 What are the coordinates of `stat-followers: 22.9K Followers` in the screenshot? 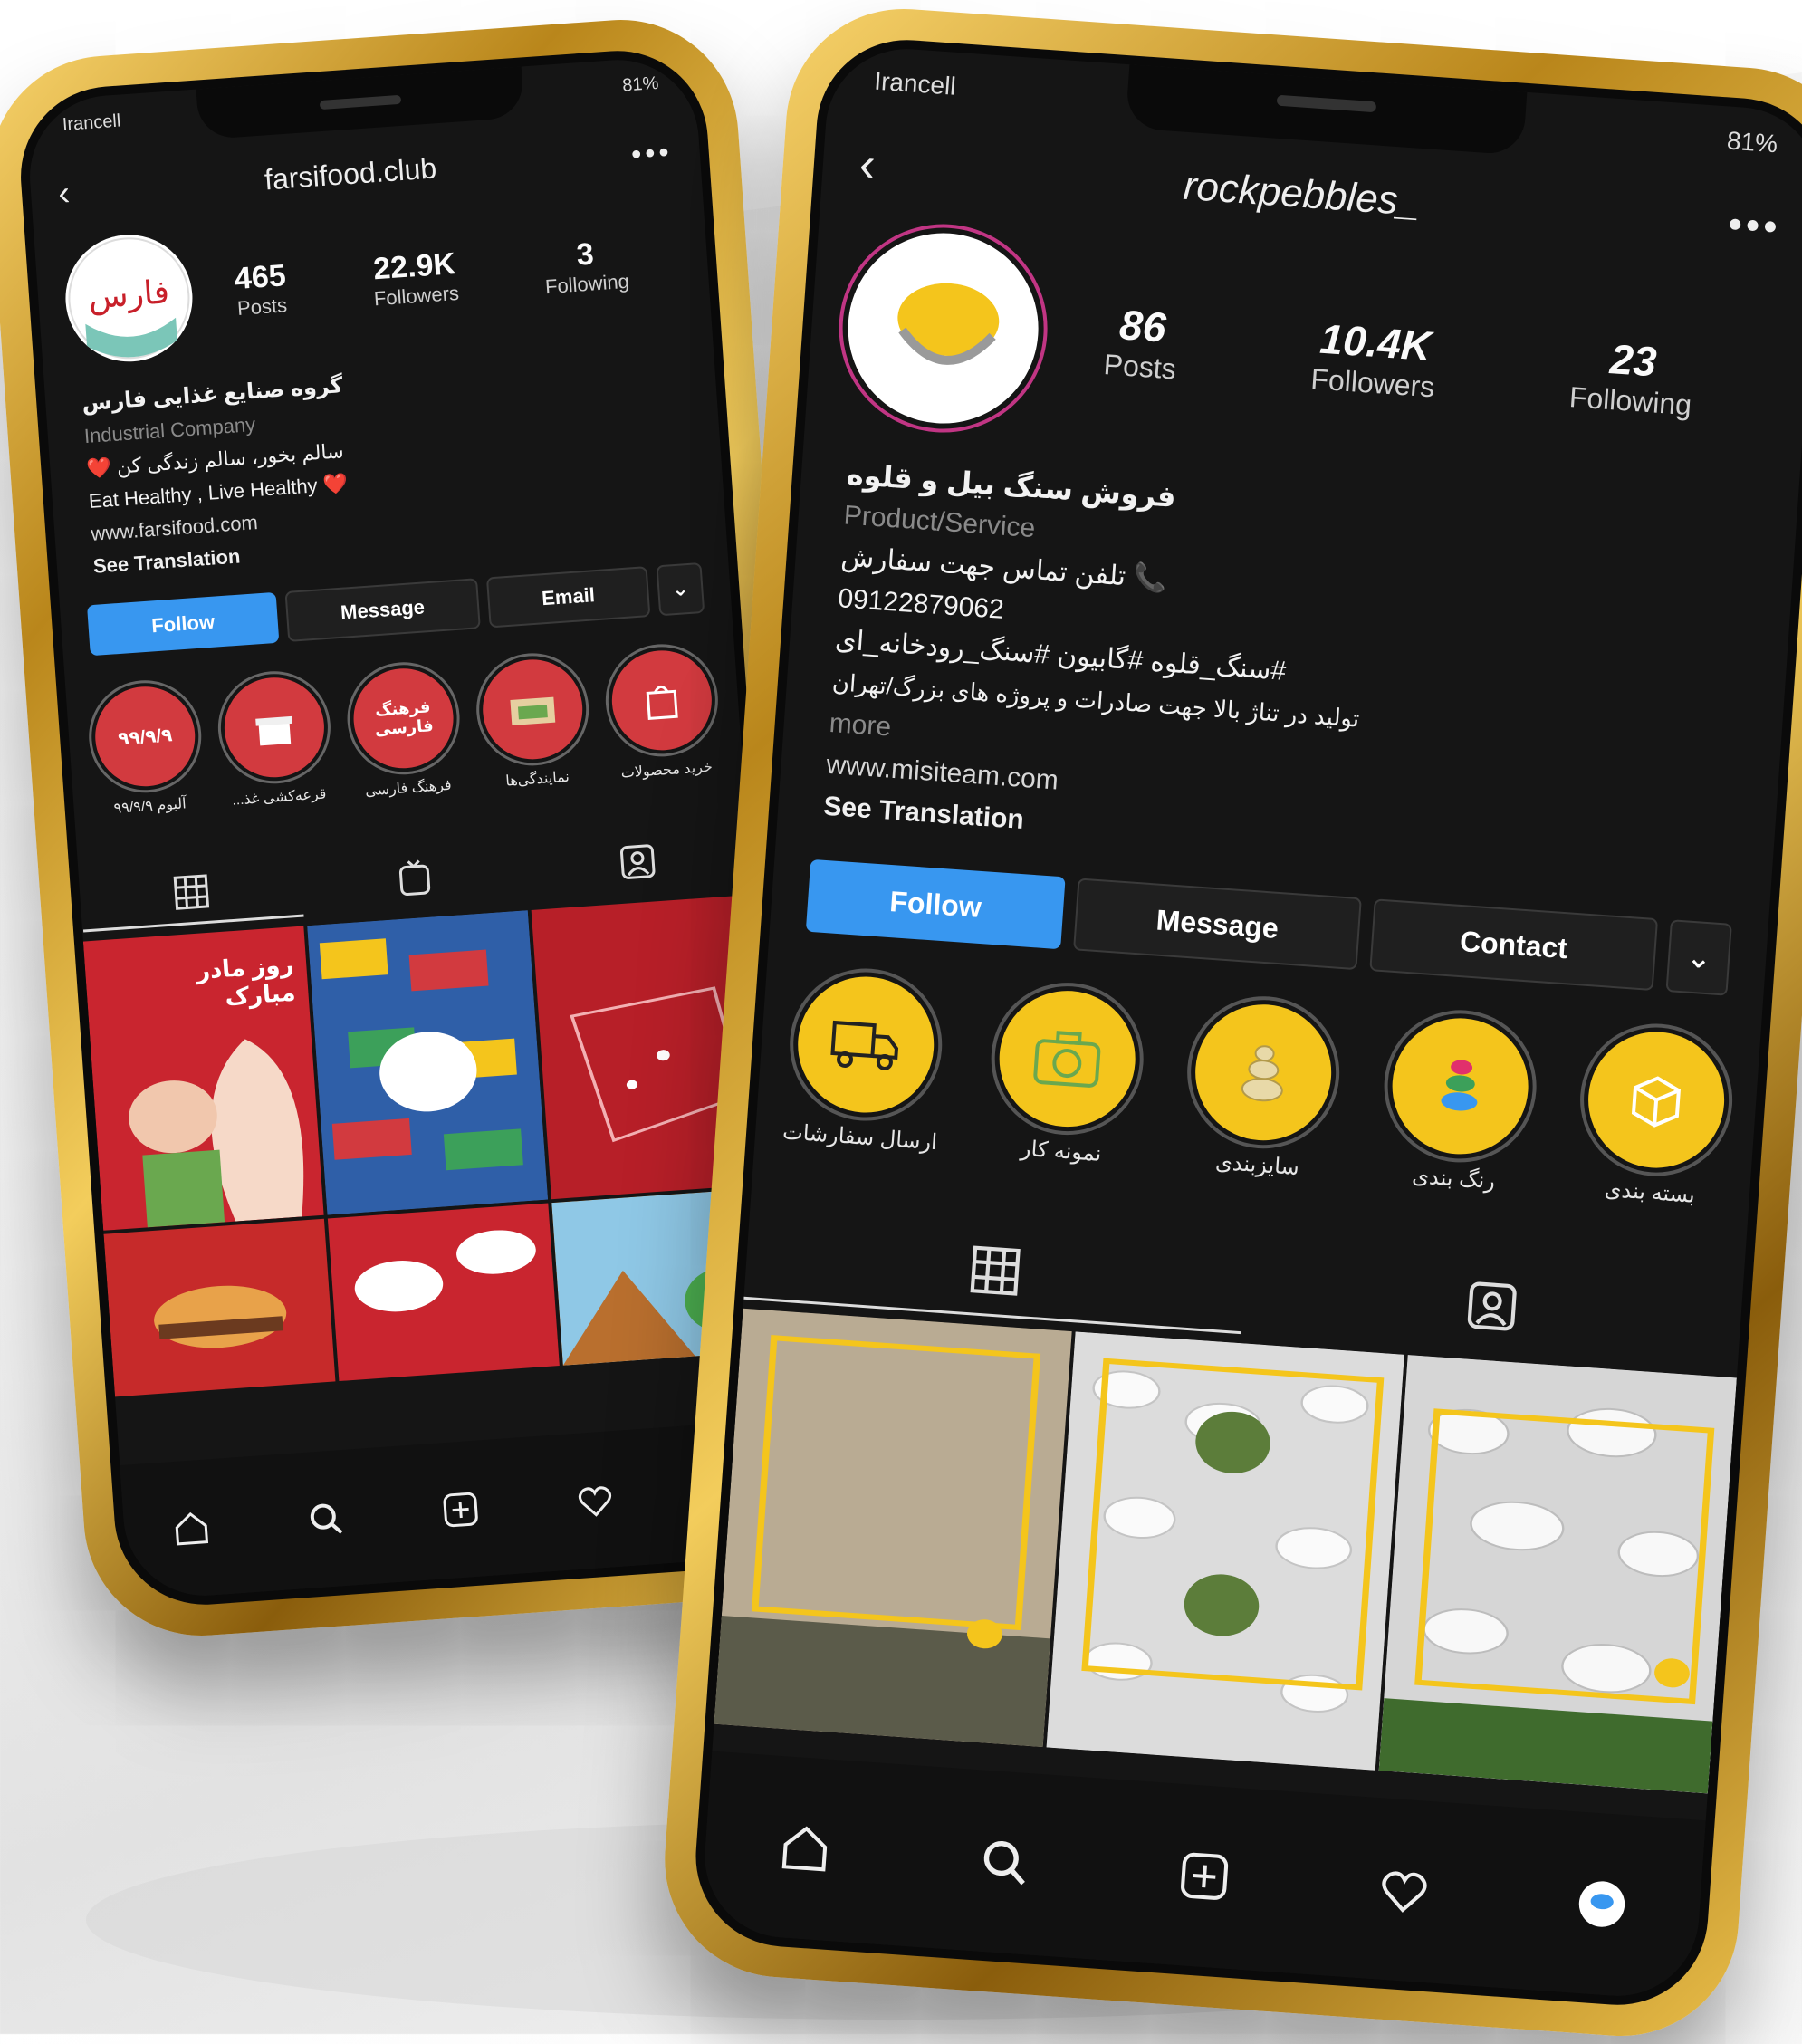 It's located at (415, 277).